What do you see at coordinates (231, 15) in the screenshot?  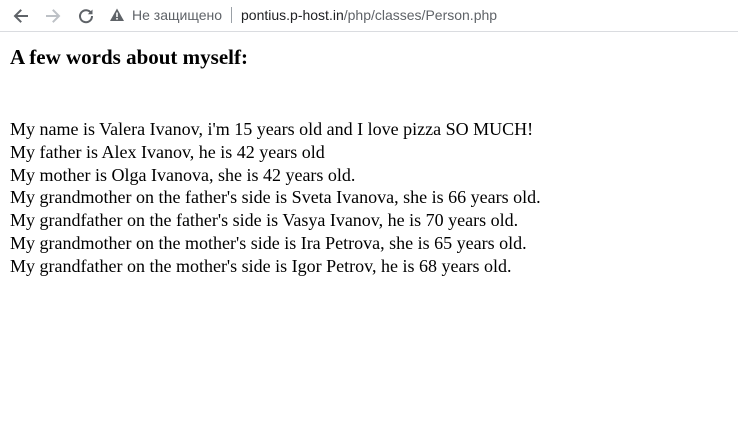 I see `address-divider` at bounding box center [231, 15].